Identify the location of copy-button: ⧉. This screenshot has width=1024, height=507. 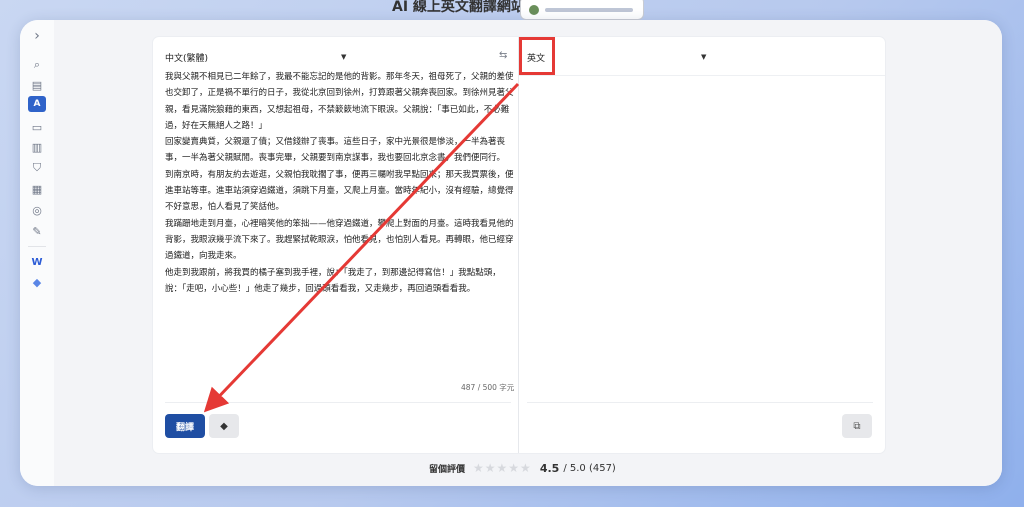
(857, 426).